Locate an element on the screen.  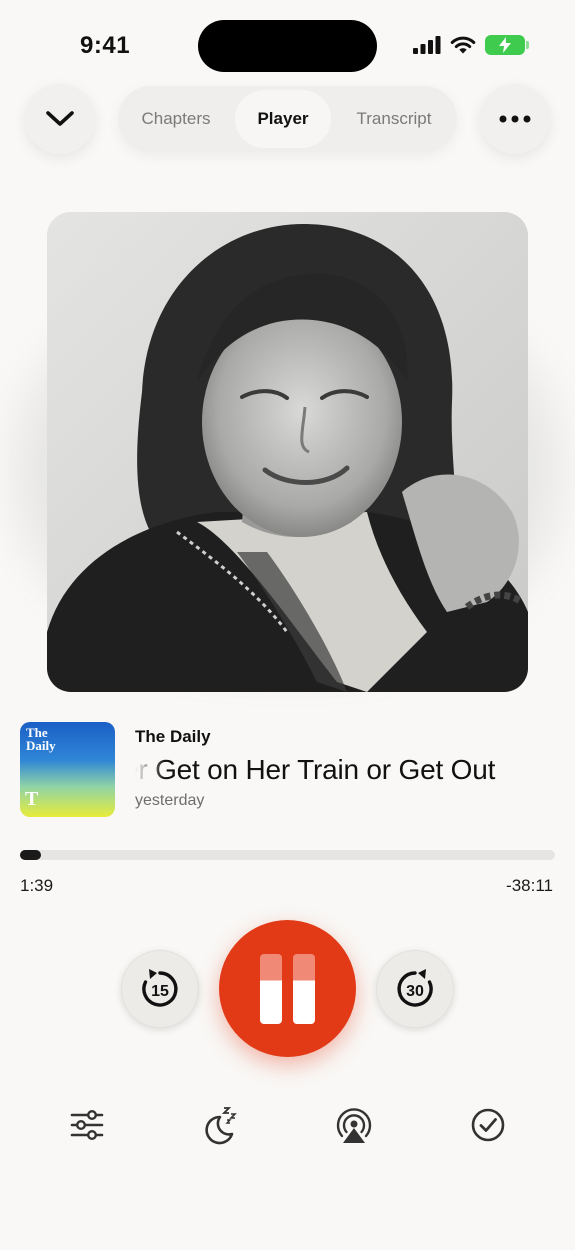
mark-played-button is located at coordinates (488, 1125).